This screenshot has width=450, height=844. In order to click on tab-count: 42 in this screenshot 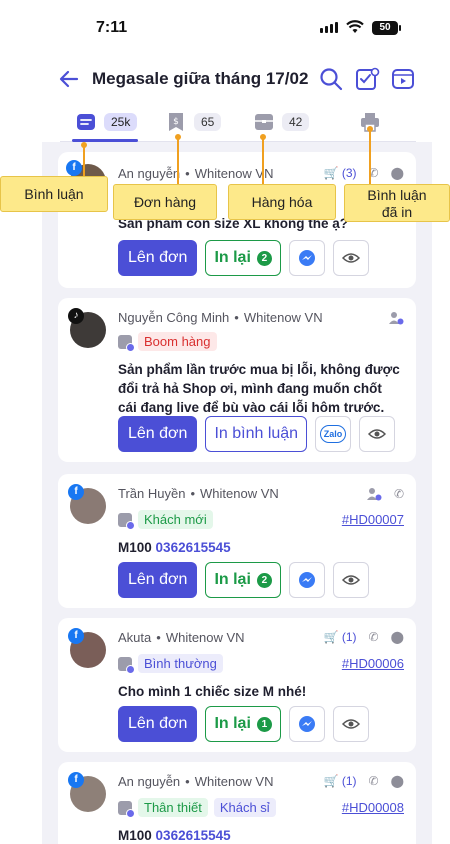, I will do `click(296, 122)`.